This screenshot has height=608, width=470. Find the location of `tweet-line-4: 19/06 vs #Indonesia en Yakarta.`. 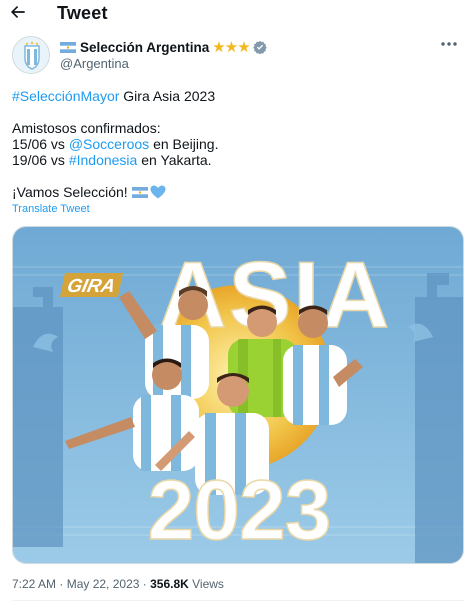

tweet-line-4: 19/06 vs #Indonesia en Yakarta. is located at coordinates (237, 160).